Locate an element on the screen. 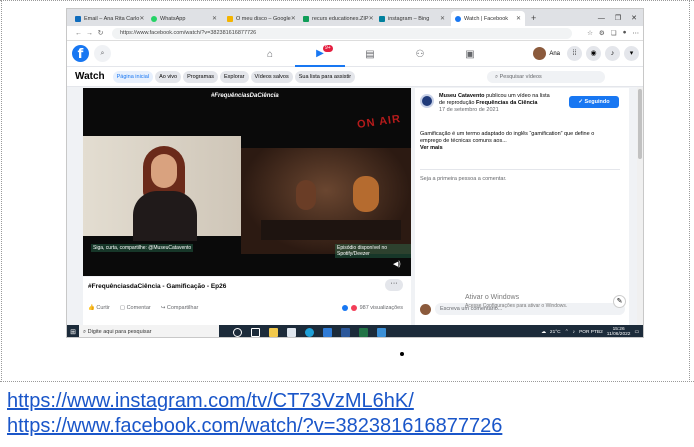 Image resolution: width=694 pixels, height=447 pixels. language-indicator: POR PTB2 is located at coordinates (591, 332).